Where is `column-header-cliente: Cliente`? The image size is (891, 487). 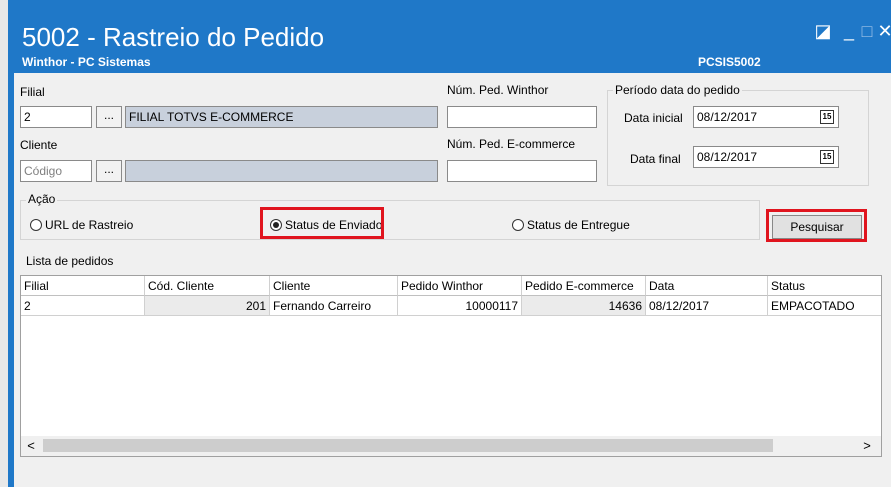 column-header-cliente: Cliente is located at coordinates (334, 286).